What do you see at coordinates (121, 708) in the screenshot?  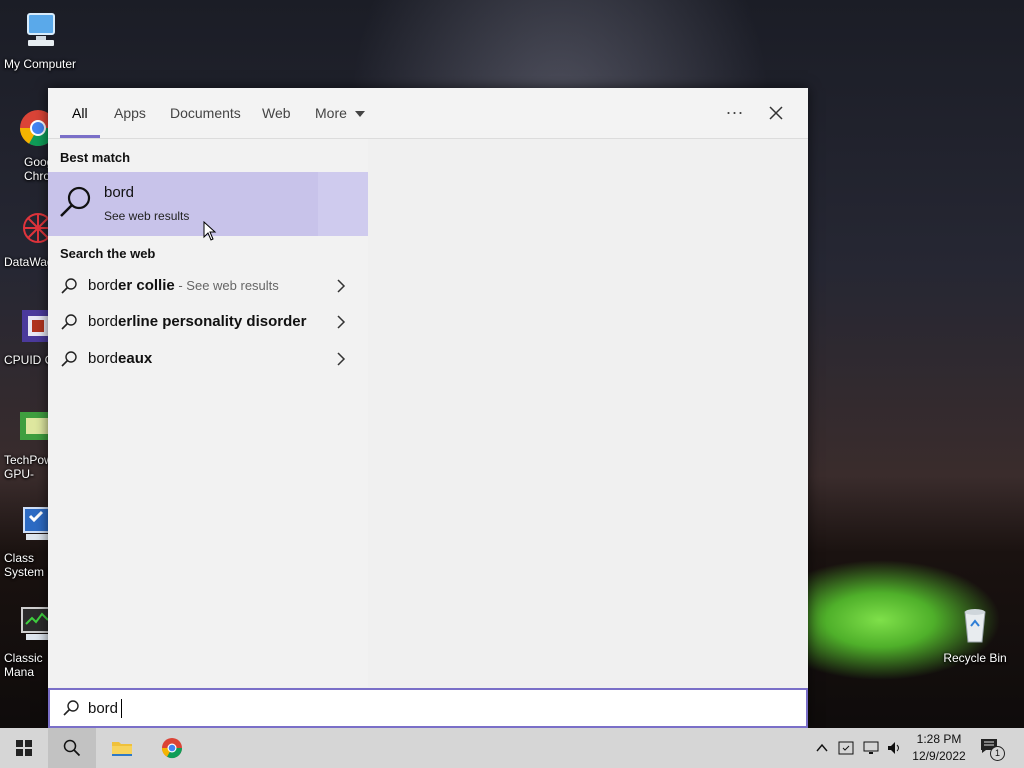 I see `text-caret` at bounding box center [121, 708].